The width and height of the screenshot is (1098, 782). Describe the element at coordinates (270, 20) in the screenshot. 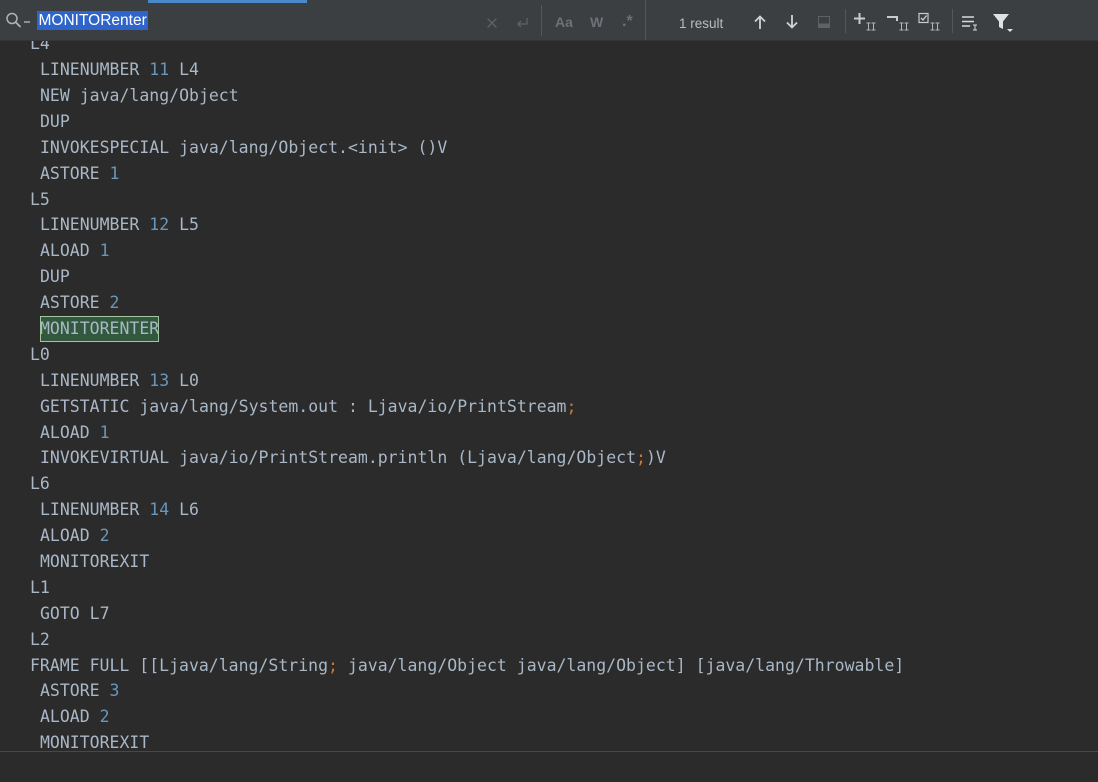

I see `search-field: MONITORenter` at that location.